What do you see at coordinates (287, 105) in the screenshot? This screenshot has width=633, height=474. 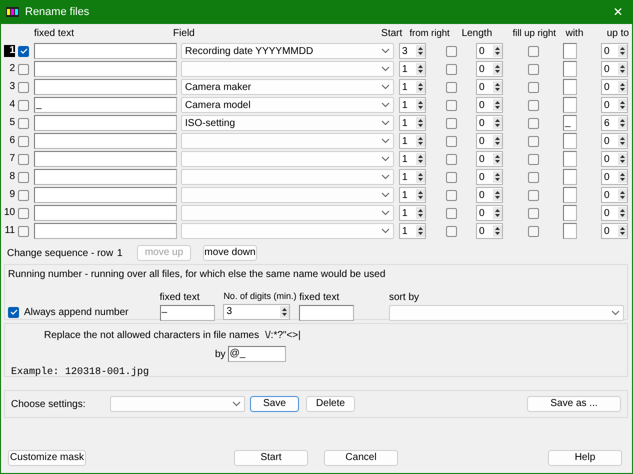 I see `field-dropdown: Camera model` at bounding box center [287, 105].